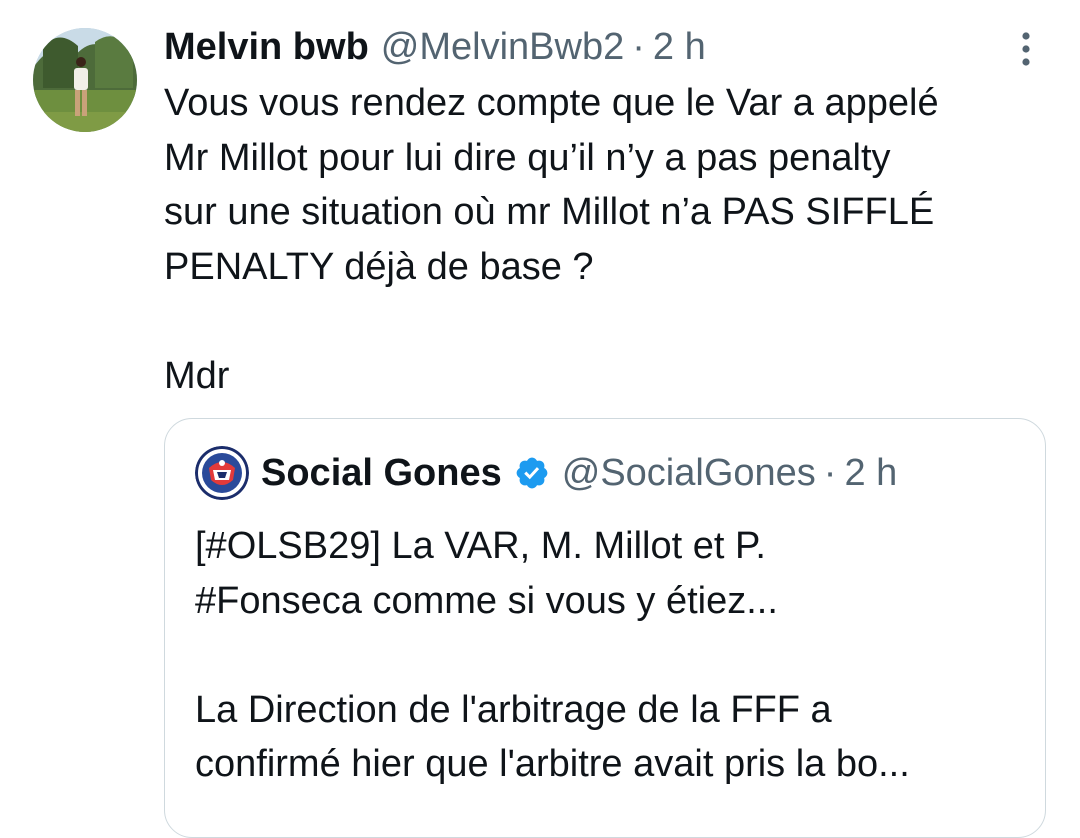 This screenshot has height=838, width=1080. I want to click on quoted-author-avatar, so click(222, 473).